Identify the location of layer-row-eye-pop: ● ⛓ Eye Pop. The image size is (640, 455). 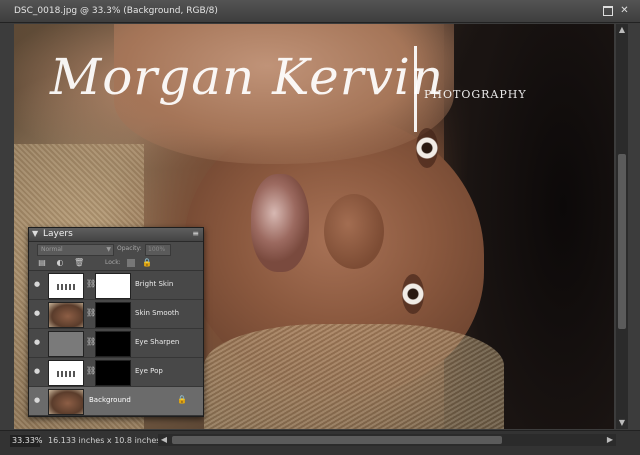
(116, 372).